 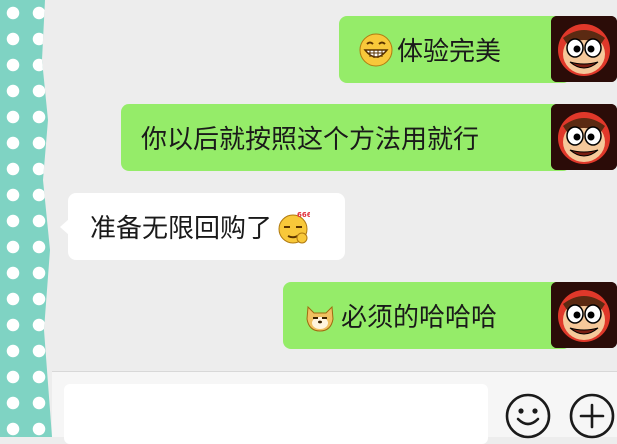 I want to click on emoji-picker-icon, so click(x=528, y=416).